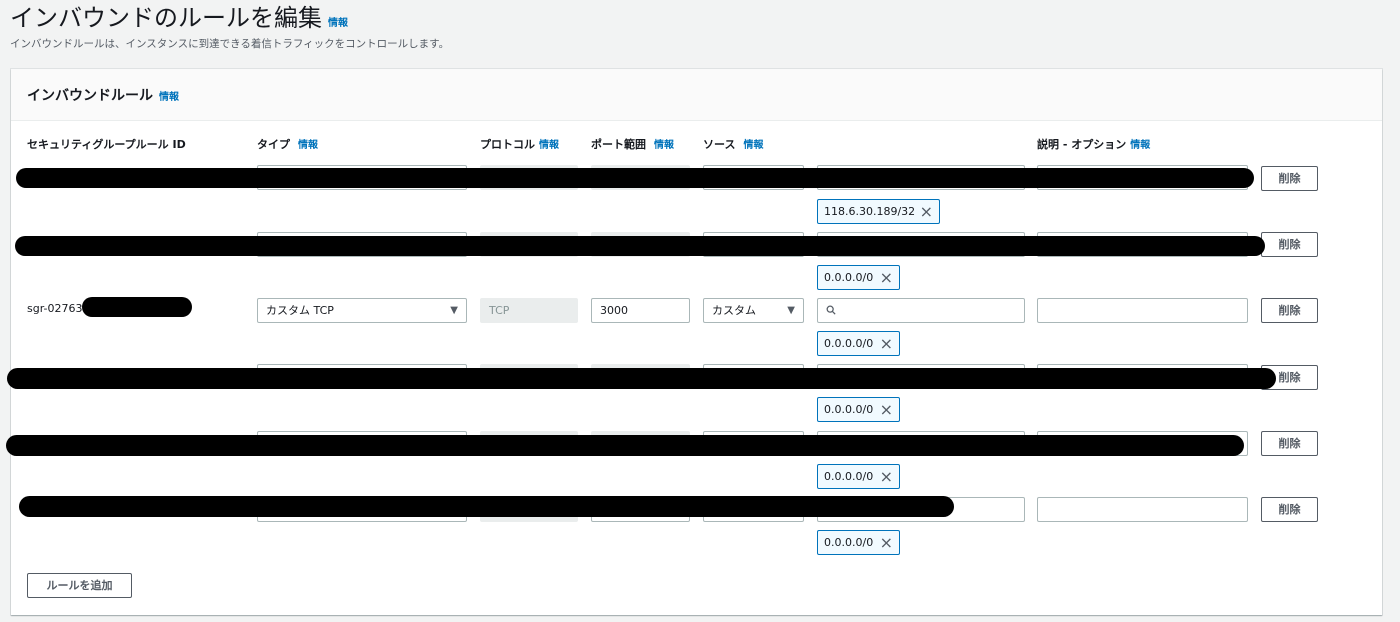  Describe the element at coordinates (169, 97) in the screenshot. I see `panel-info-link: 情報` at that location.